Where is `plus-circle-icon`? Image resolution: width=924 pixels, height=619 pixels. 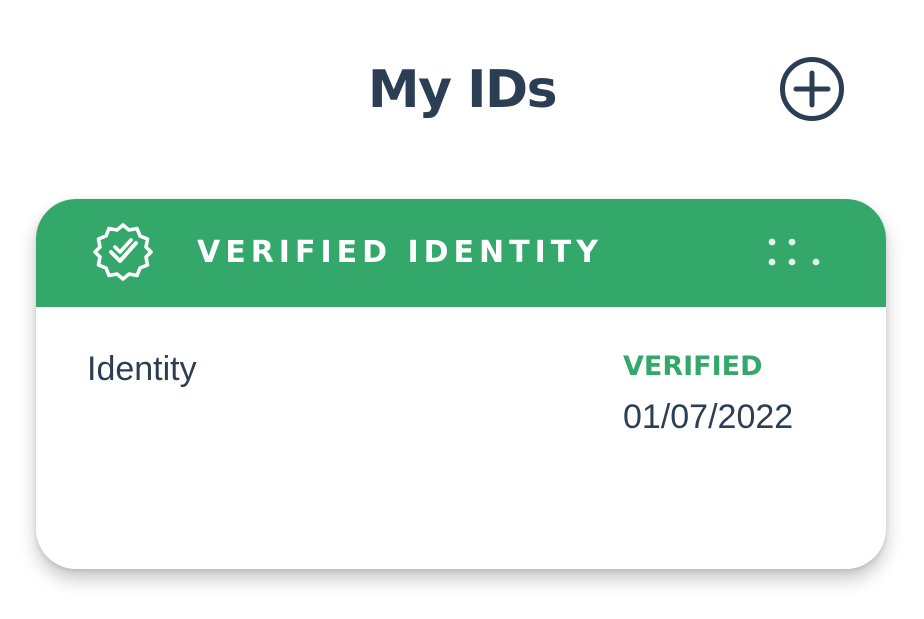 plus-circle-icon is located at coordinates (812, 89).